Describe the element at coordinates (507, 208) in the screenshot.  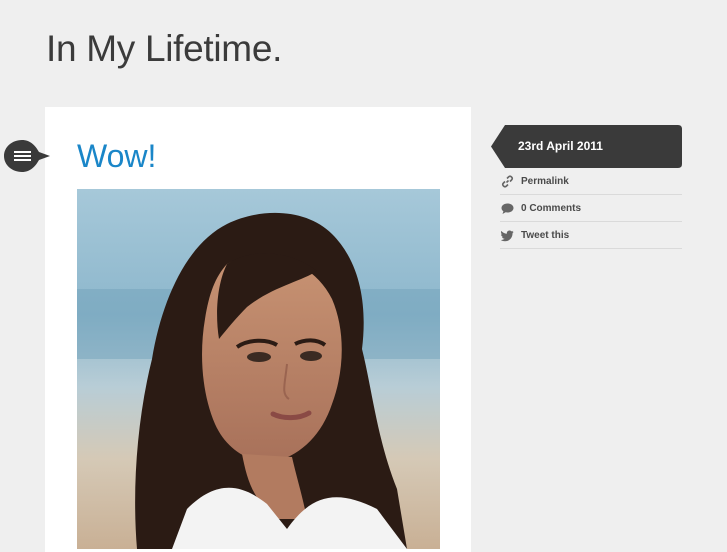
I see `comment-icon` at that location.